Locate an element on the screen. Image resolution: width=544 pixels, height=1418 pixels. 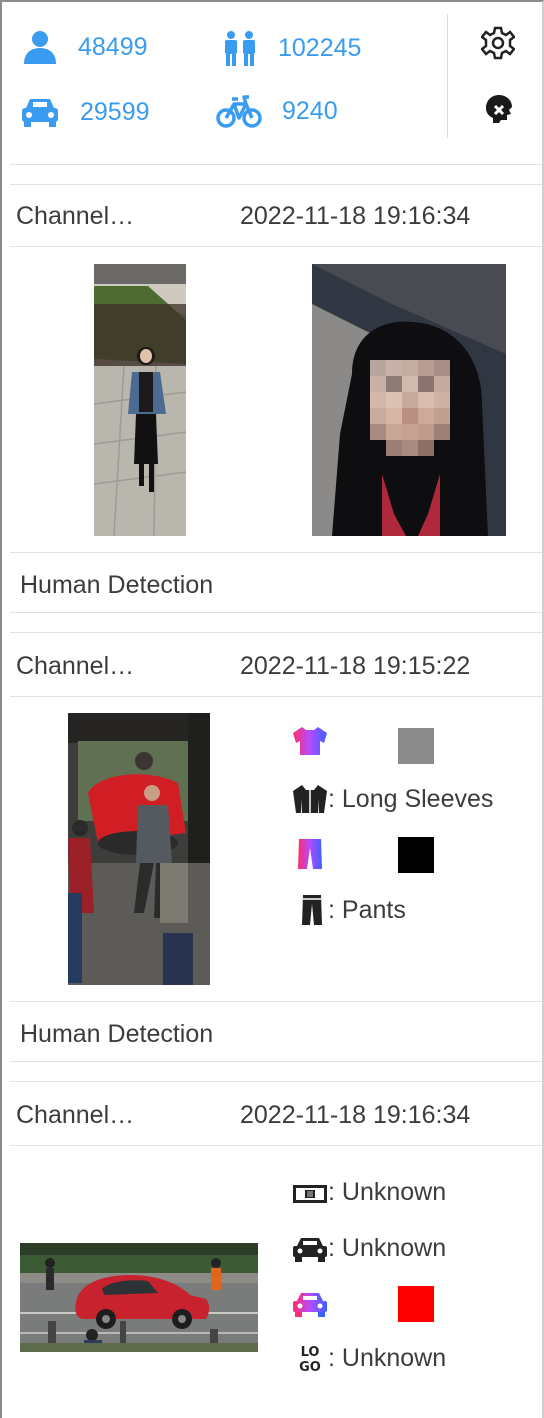
people-icon is located at coordinates (240, 48).